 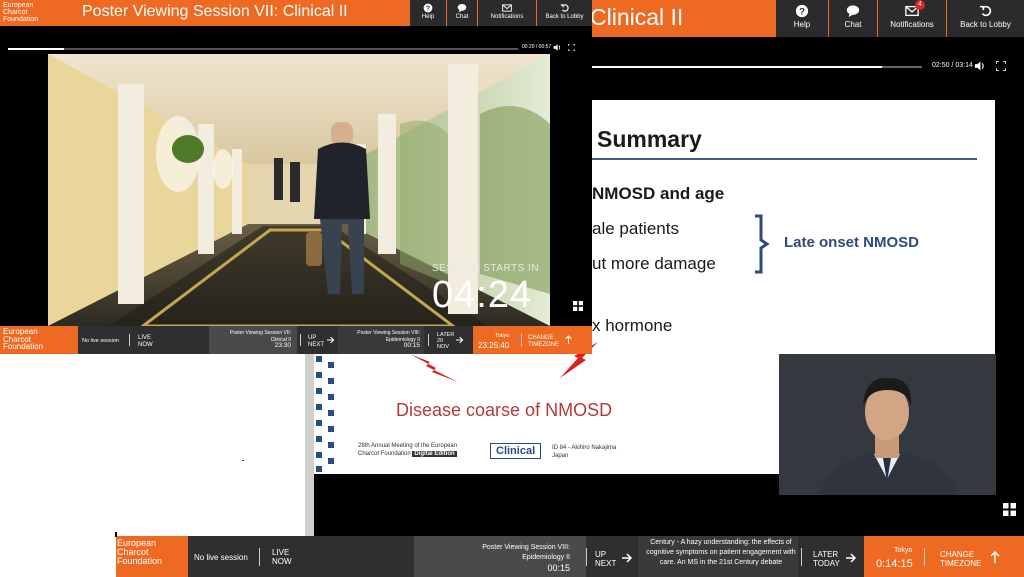 What do you see at coordinates (853, 18) in the screenshot?
I see `bg-chat-button: Chat` at bounding box center [853, 18].